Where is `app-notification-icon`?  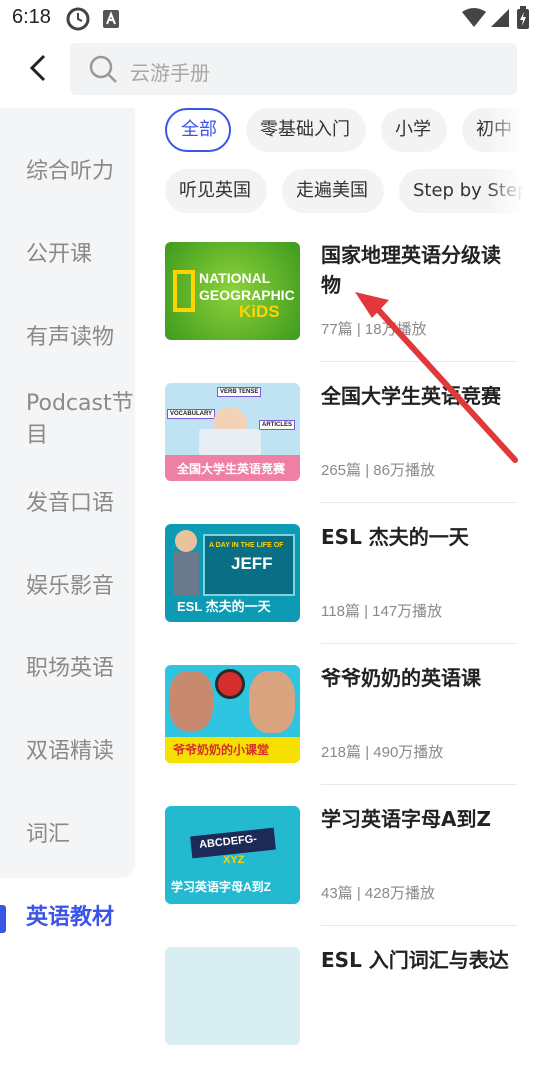 app-notification-icon is located at coordinates (111, 19).